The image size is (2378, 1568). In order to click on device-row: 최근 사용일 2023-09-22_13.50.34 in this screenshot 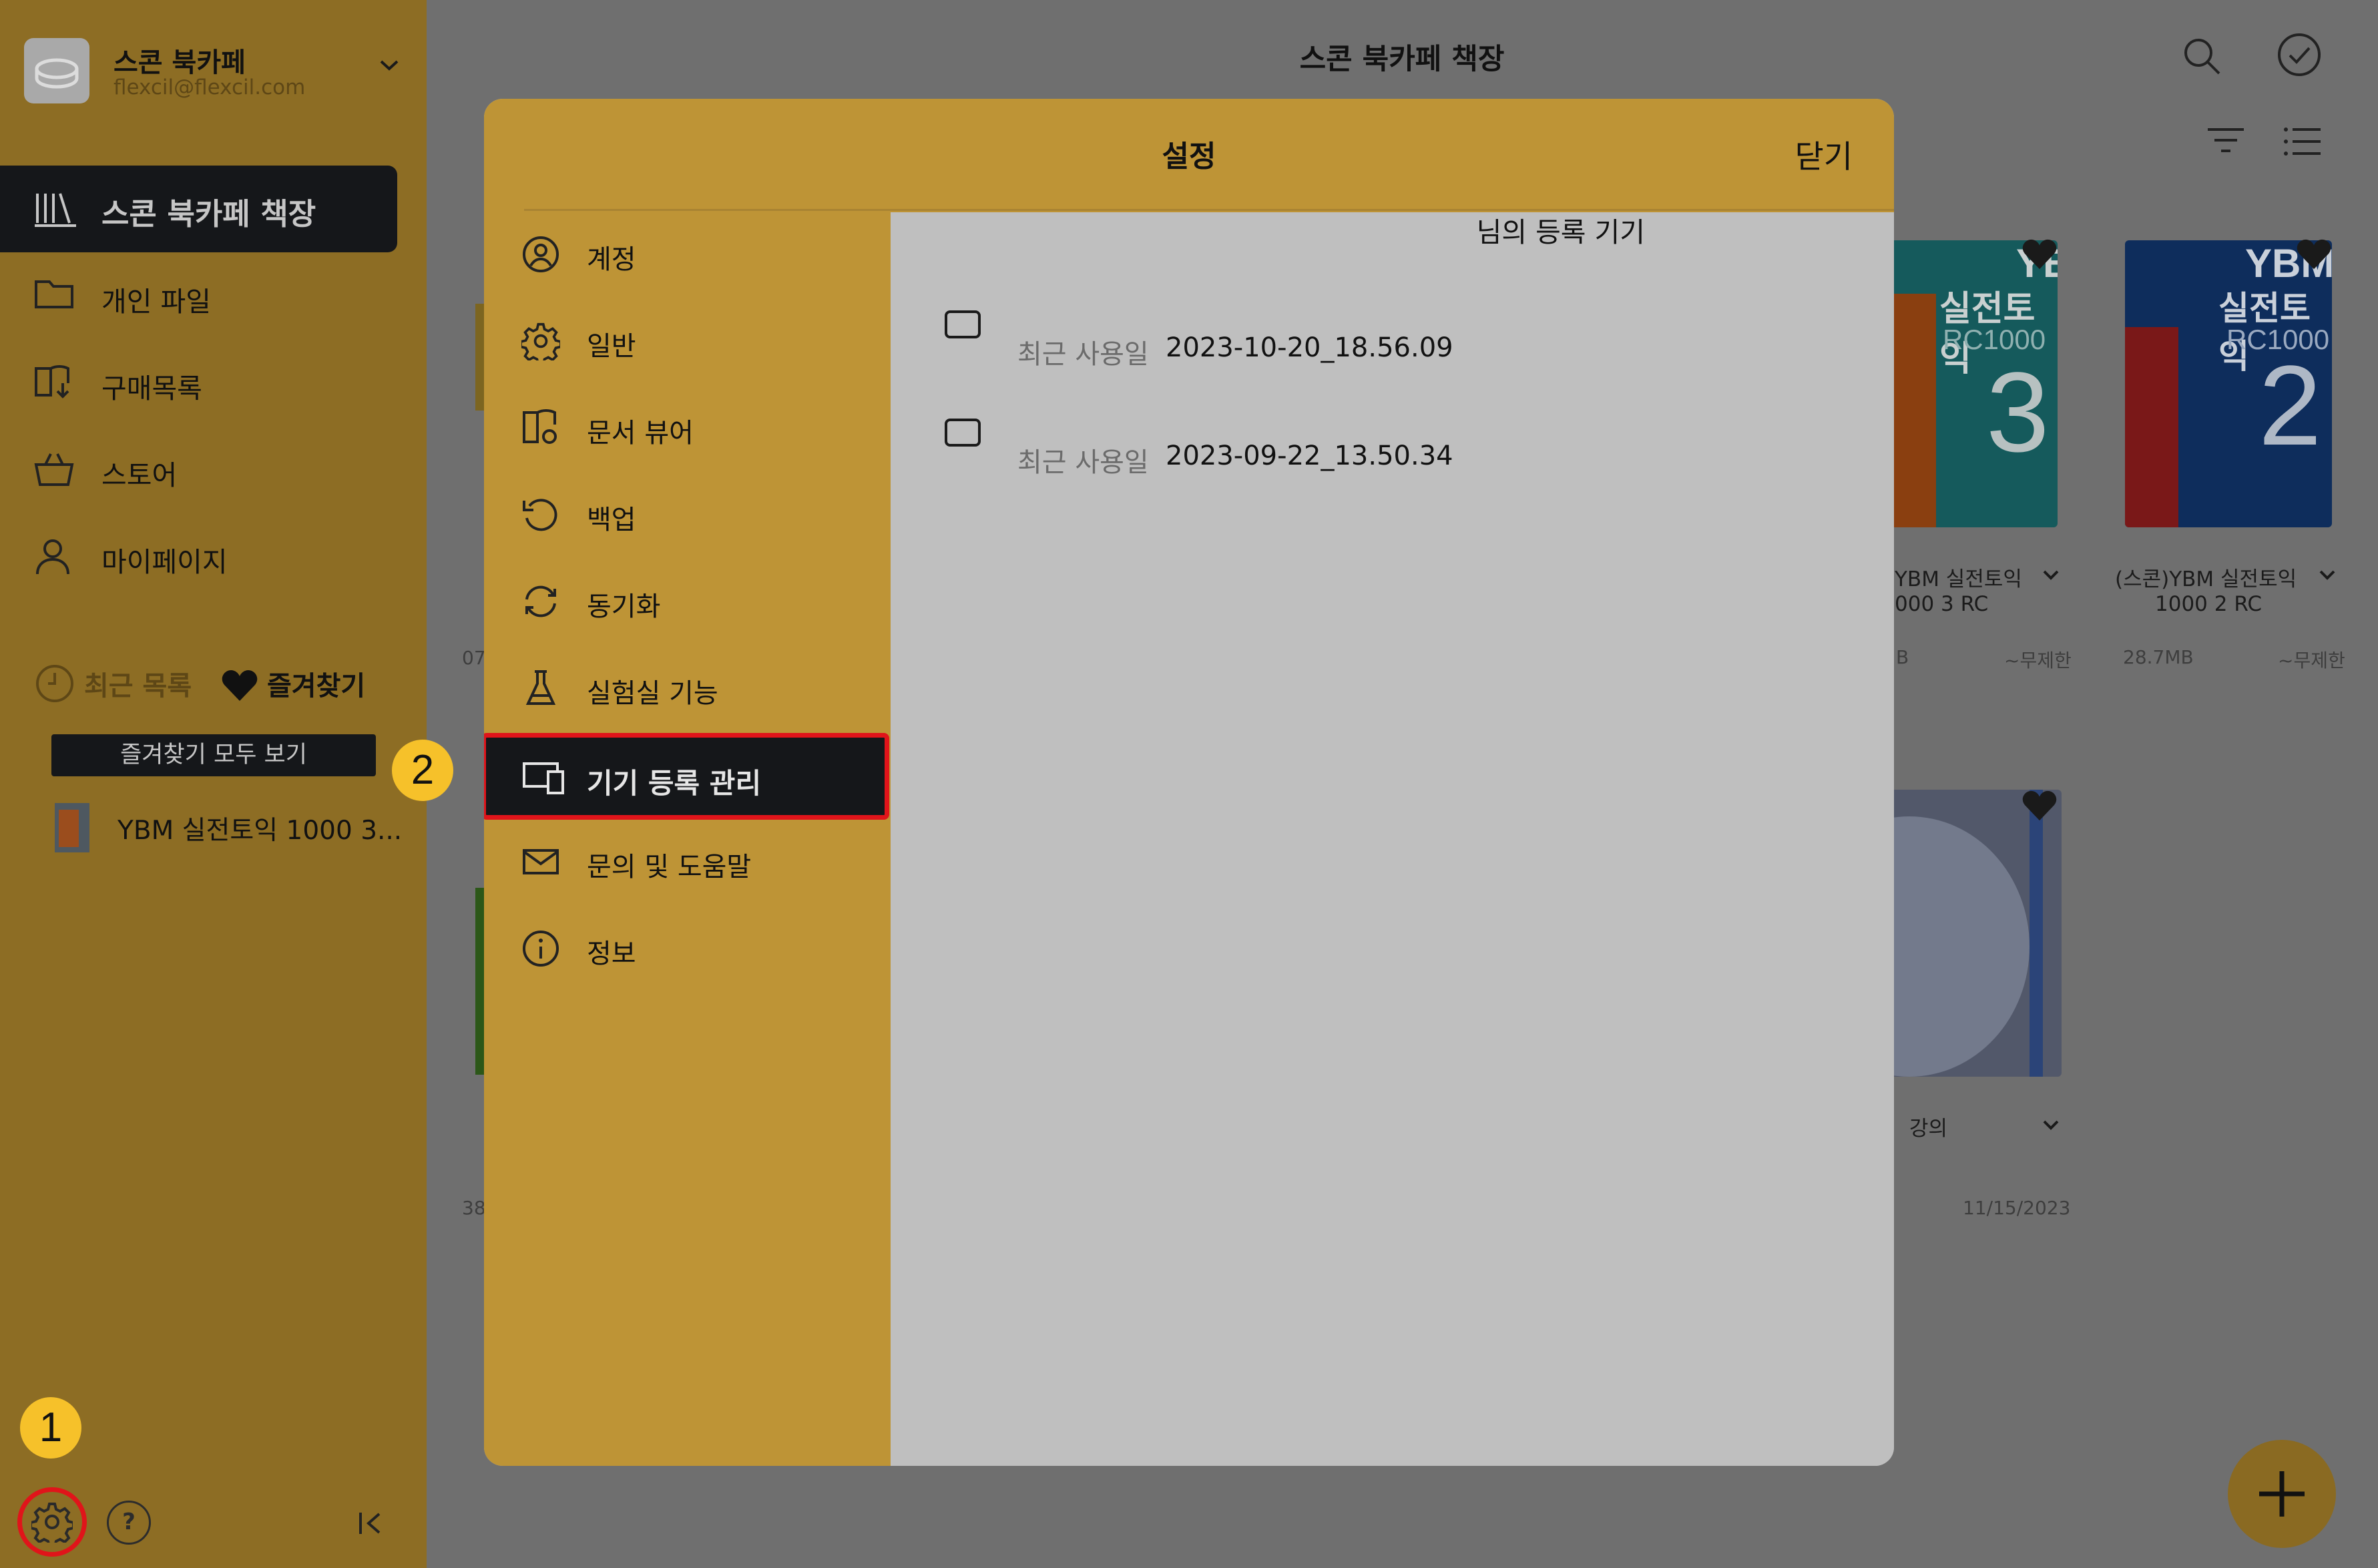, I will do `click(1392, 465)`.